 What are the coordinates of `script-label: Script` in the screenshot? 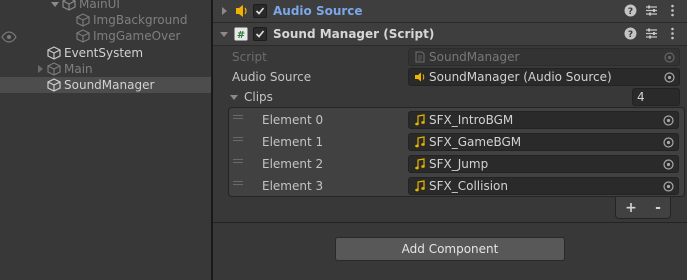 It's located at (249, 57).